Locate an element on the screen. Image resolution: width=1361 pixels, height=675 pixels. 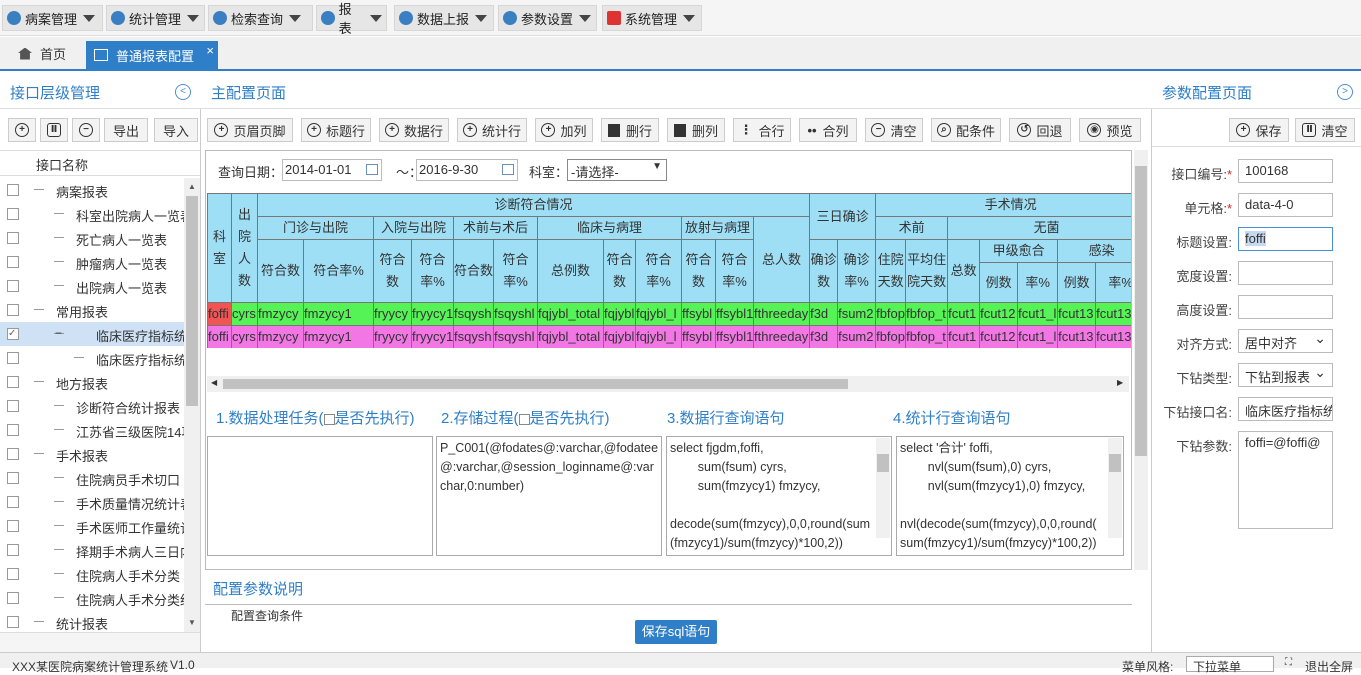
menu-params: 参数设置 is located at coordinates (547, 18).